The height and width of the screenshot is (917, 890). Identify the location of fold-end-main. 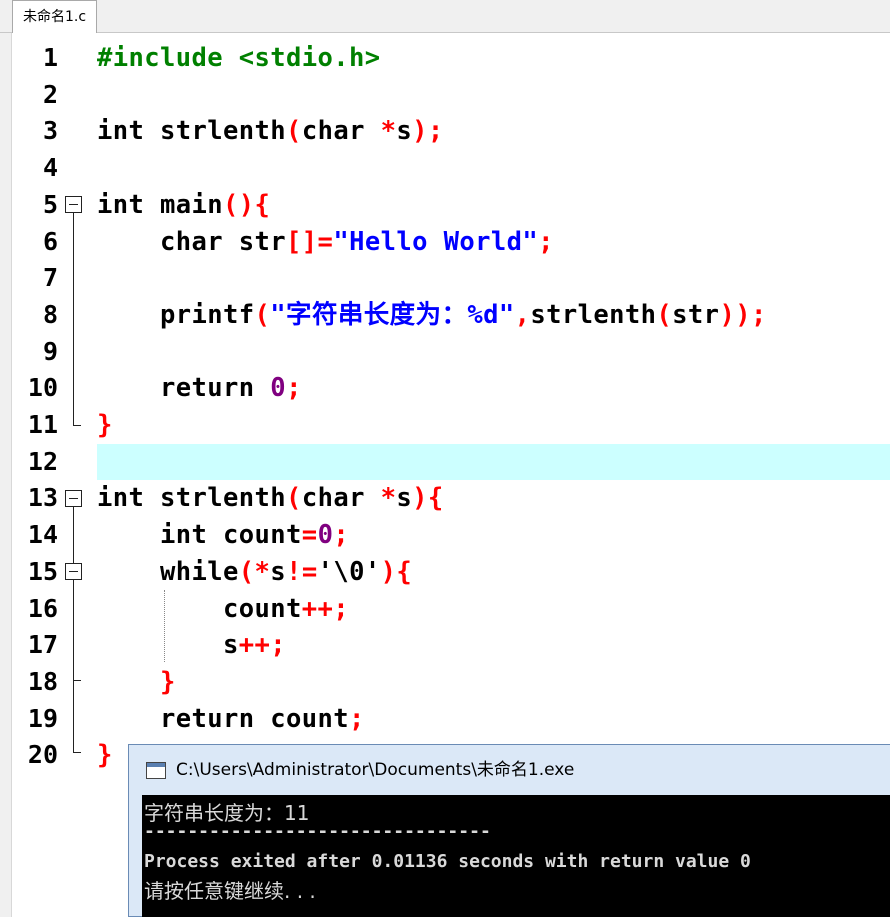
(77, 425).